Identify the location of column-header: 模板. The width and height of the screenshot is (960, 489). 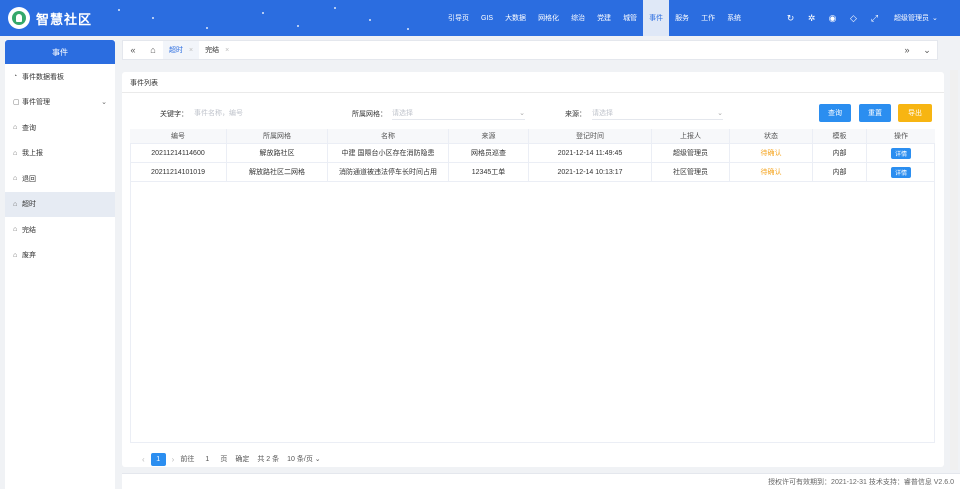
(840, 136).